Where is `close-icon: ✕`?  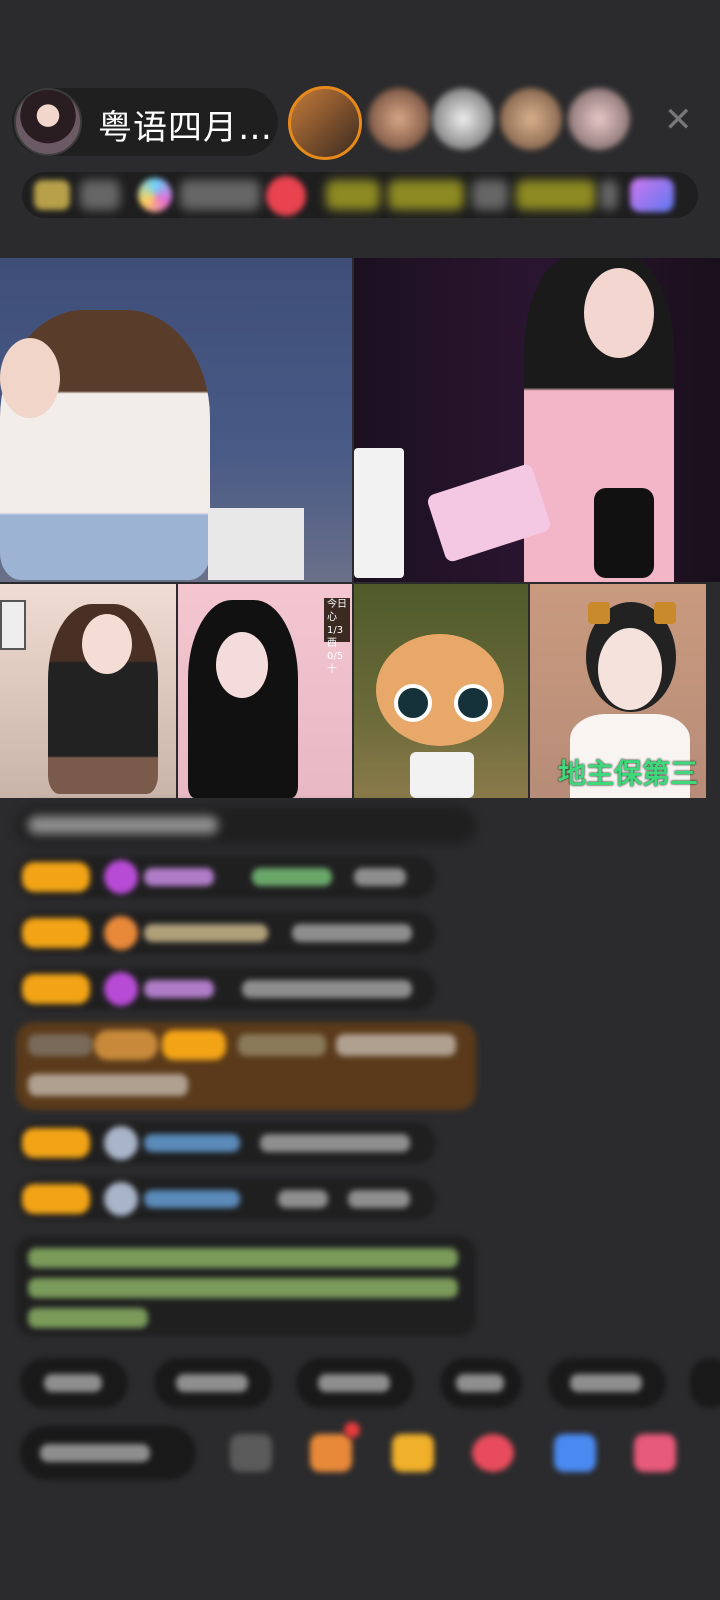 close-icon: ✕ is located at coordinates (678, 120).